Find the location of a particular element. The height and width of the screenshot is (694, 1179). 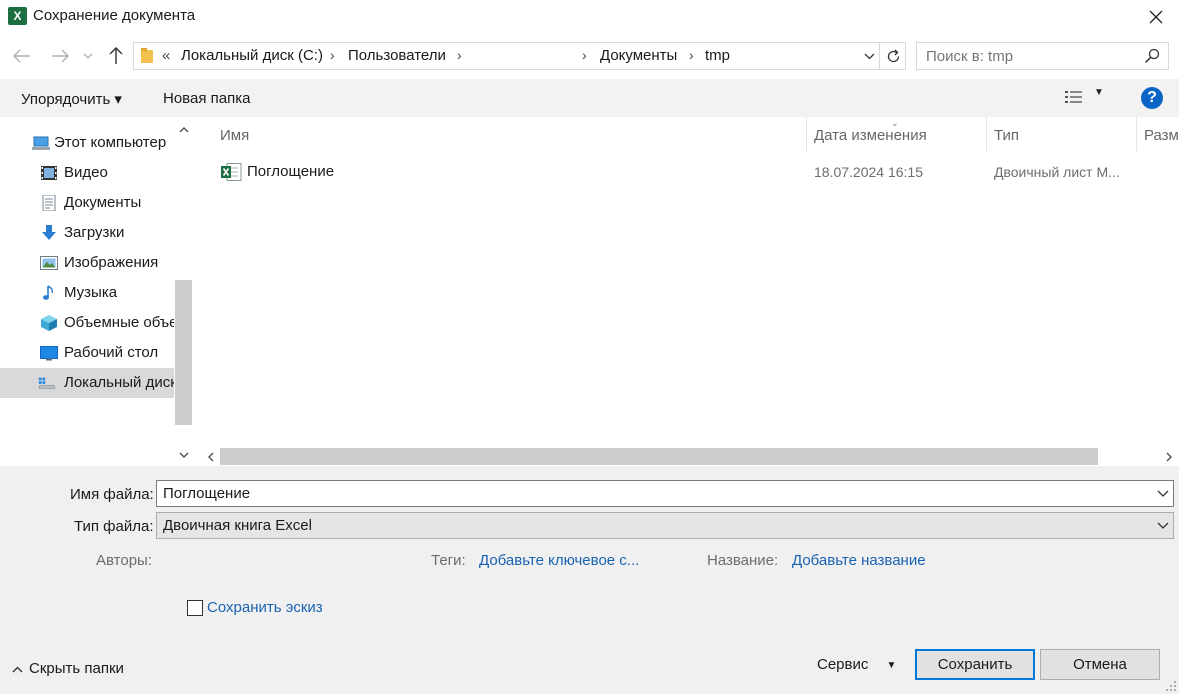

search-input is located at coordinates (1026, 56).